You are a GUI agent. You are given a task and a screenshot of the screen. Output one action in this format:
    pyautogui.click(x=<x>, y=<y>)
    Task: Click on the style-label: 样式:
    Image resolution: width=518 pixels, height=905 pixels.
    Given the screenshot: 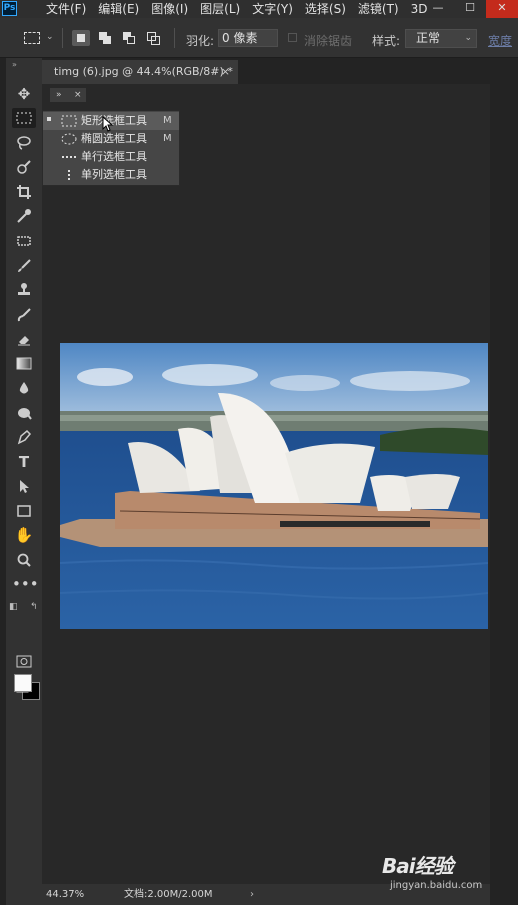 What is the action you would take?
    pyautogui.click(x=386, y=41)
    